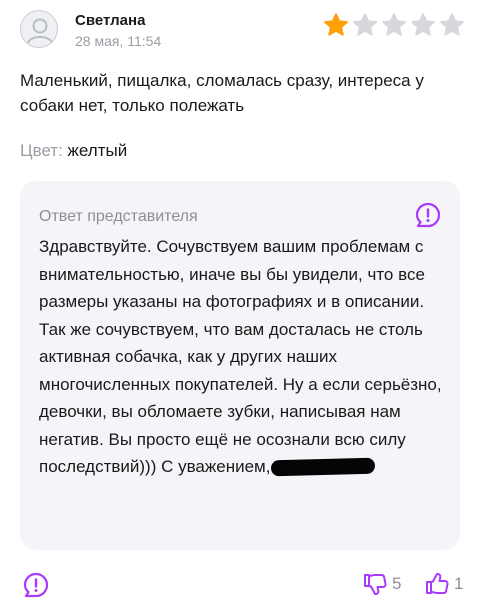 The height and width of the screenshot is (604, 479). Describe the element at coordinates (437, 583) in the screenshot. I see `thumbs-up-icon` at that location.